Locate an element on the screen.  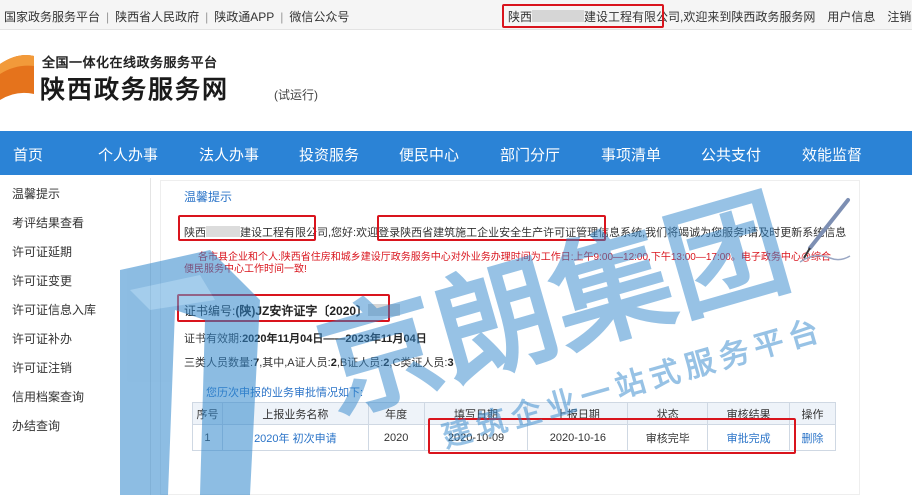
cell-year: 2020 is located at coordinates (396, 437).